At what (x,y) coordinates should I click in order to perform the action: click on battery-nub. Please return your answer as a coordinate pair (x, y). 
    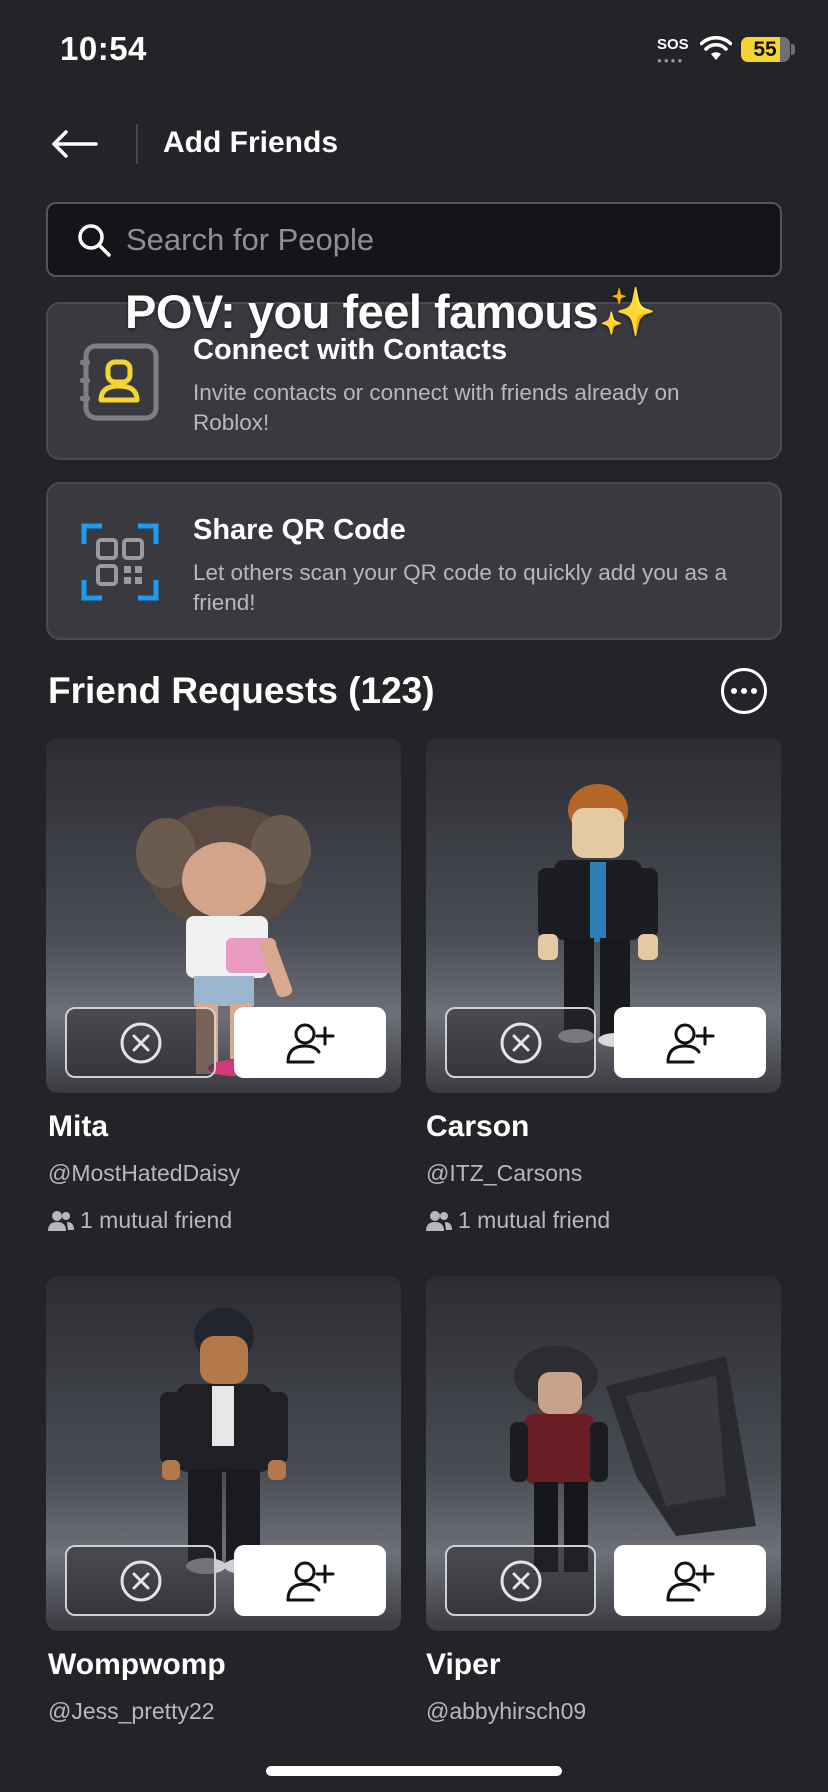
    Looking at the image, I should click on (793, 49).